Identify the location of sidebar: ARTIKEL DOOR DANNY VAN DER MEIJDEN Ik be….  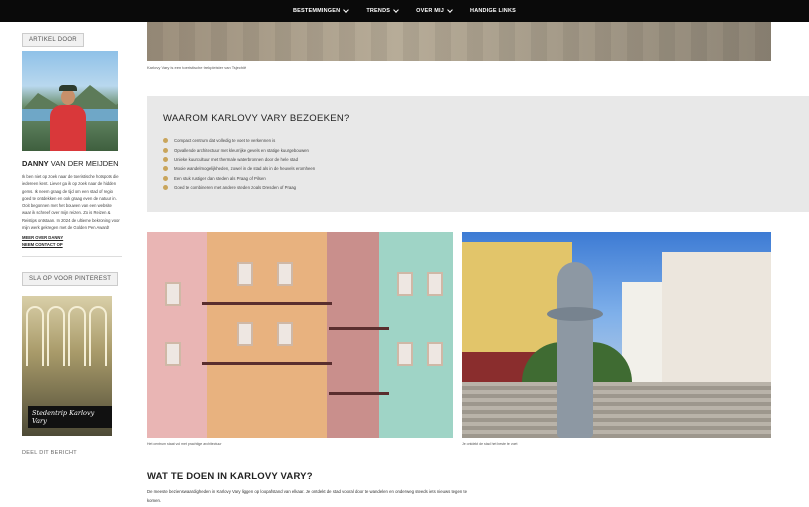
(72, 242).